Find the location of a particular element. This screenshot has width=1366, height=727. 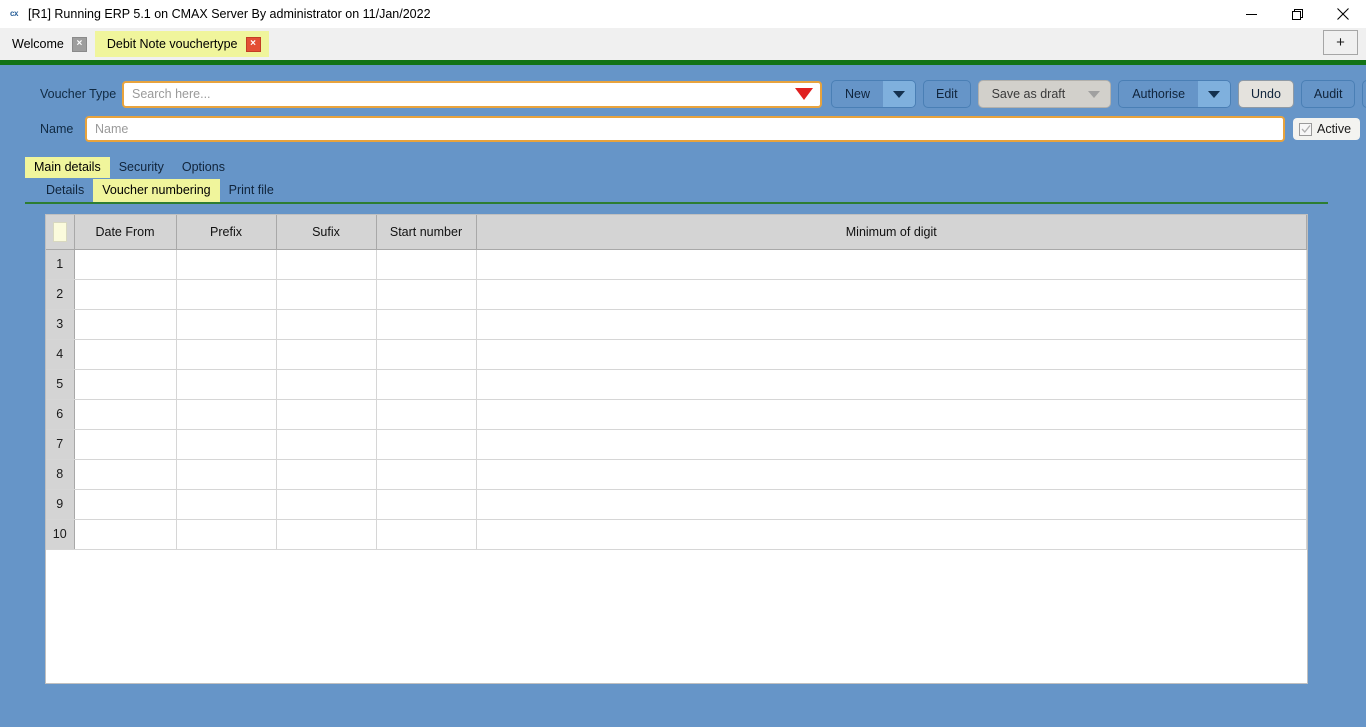

save-as-draft-dropdown-arrow-icon is located at coordinates (1094, 94).